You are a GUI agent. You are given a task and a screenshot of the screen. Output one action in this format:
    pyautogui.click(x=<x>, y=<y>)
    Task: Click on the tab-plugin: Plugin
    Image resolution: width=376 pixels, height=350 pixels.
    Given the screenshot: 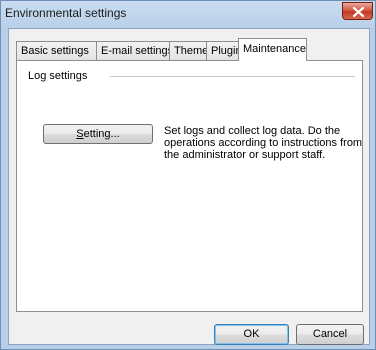 What is the action you would take?
    pyautogui.click(x=224, y=50)
    